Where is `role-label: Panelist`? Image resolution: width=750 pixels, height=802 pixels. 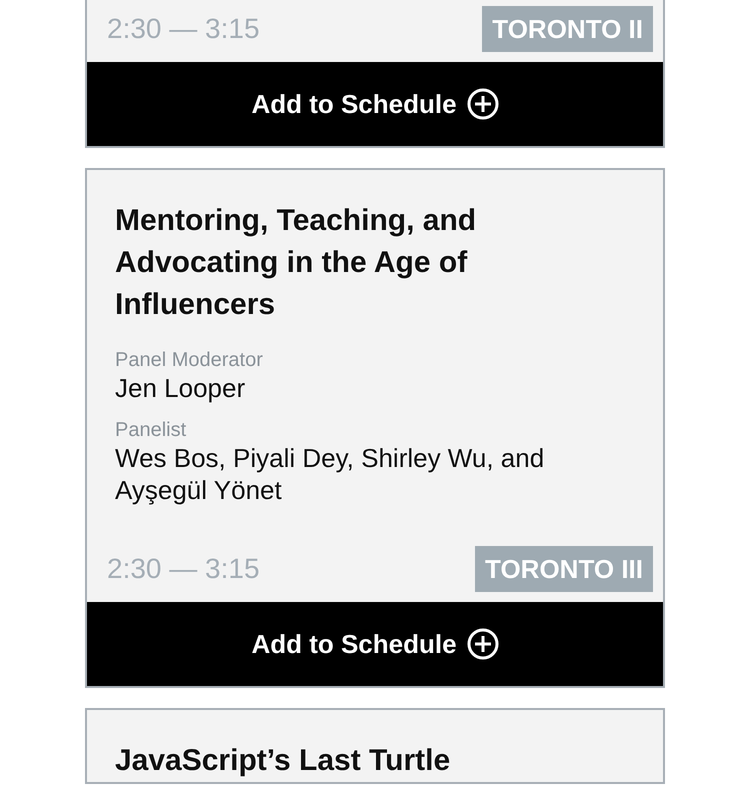
role-label: Panelist is located at coordinates (151, 430).